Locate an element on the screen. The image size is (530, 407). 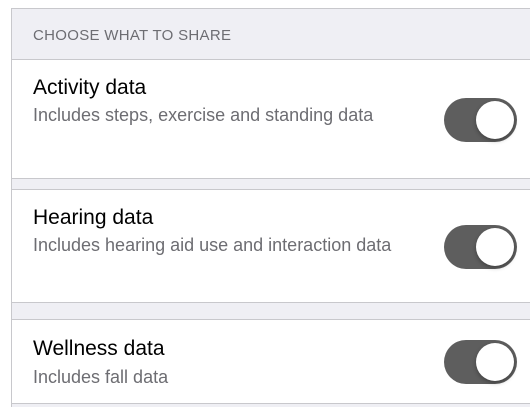
activity-data-toggle is located at coordinates (480, 120).